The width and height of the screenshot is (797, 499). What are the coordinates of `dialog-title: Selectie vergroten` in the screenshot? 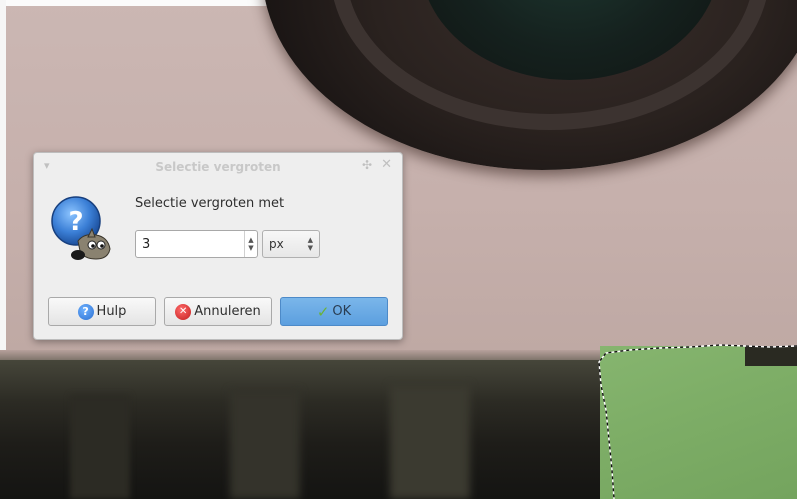 It's located at (218, 167).